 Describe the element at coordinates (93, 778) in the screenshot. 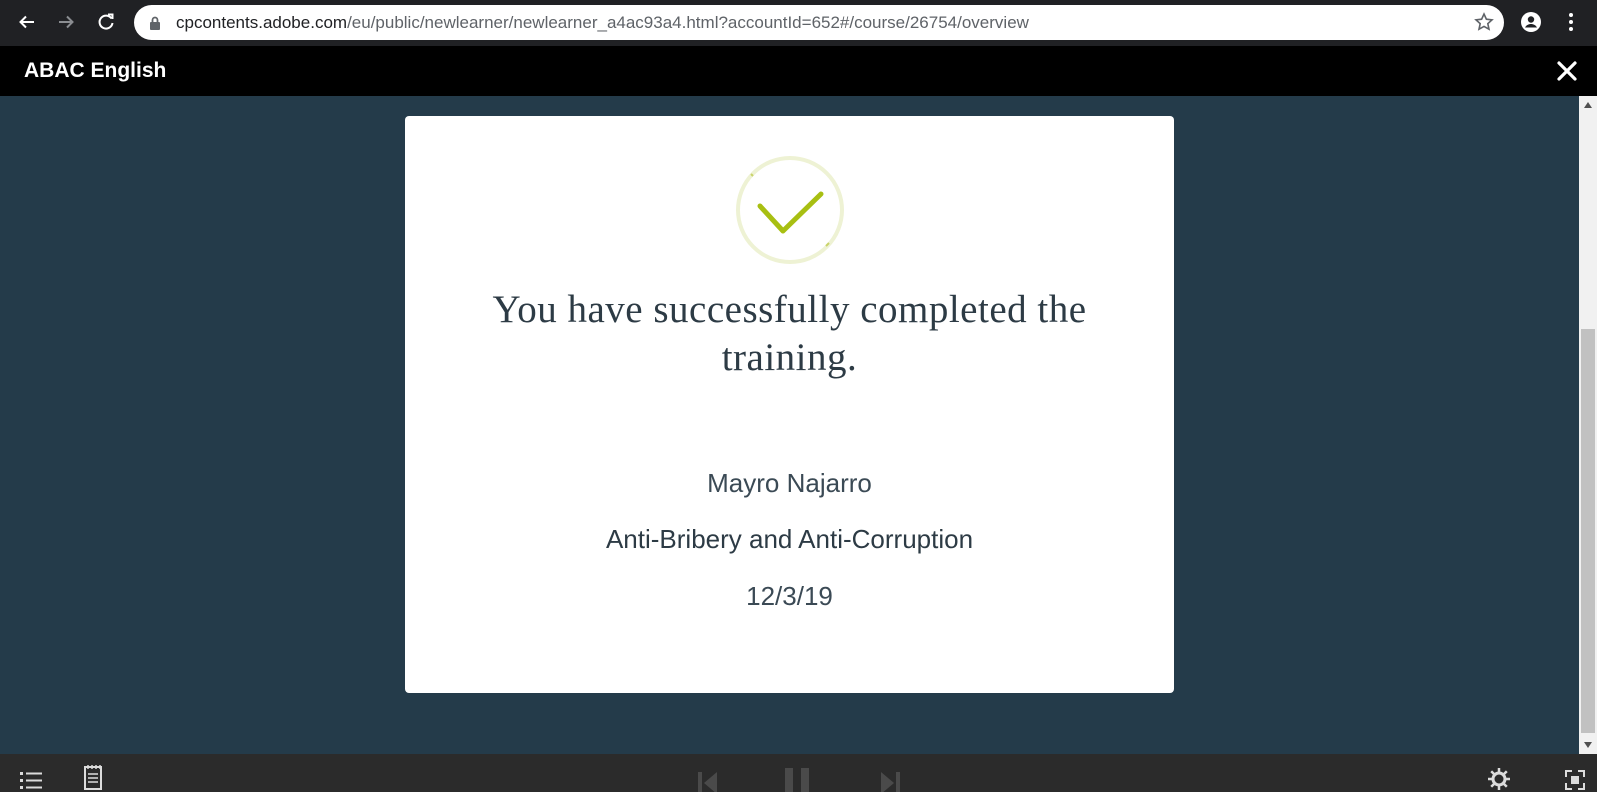

I see `notepad-icon` at that location.